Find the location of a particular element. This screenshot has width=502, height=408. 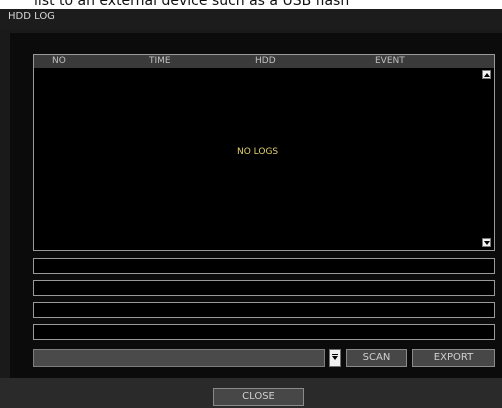

scan-button: SCAN is located at coordinates (376, 358).